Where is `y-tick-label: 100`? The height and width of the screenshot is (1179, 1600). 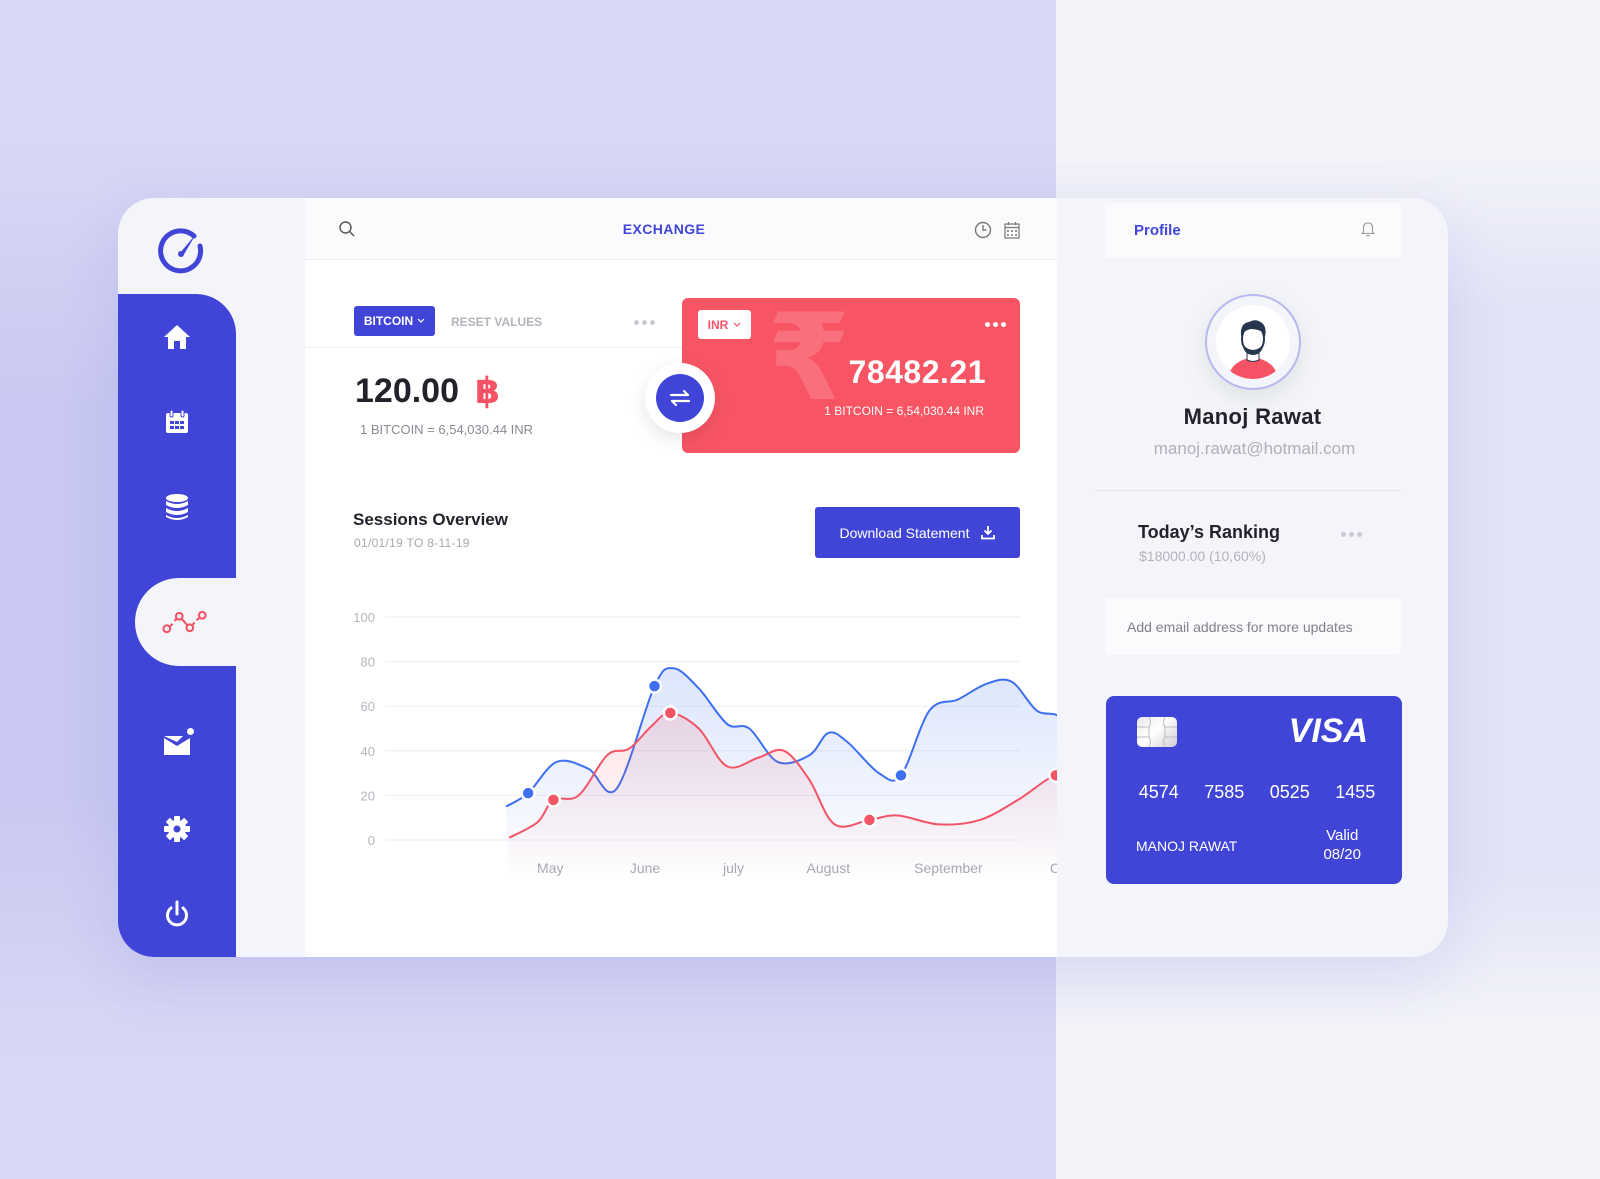 y-tick-label: 100 is located at coordinates (364, 617).